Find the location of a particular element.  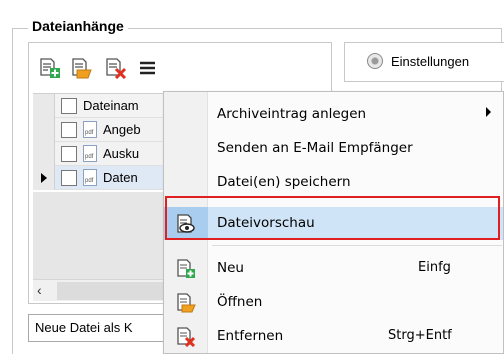

column-header-filename: Dateinam is located at coordinates (111, 105).